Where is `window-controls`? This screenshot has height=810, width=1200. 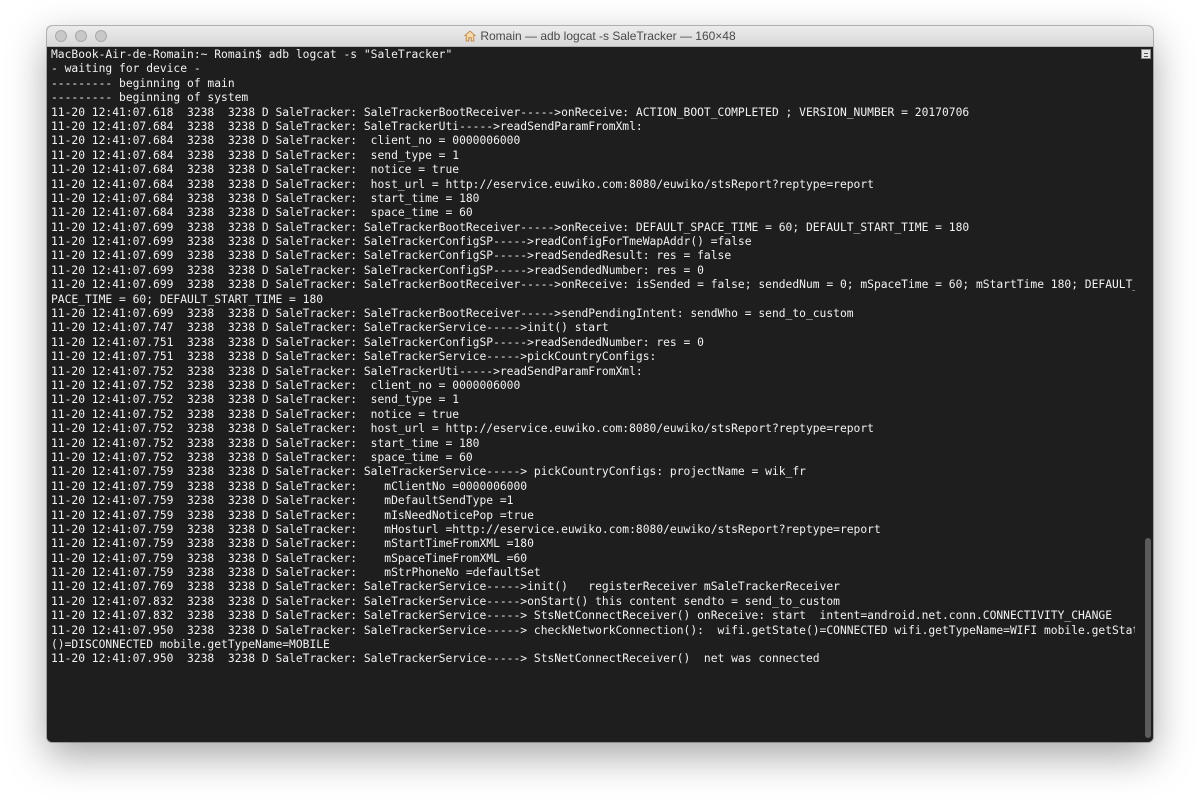 window-controls is located at coordinates (81, 36).